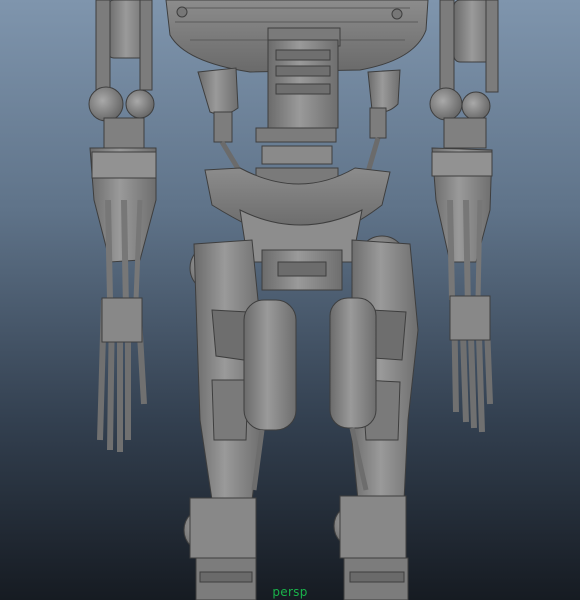  Describe the element at coordinates (122, 226) in the screenshot. I see `left-arm` at that location.